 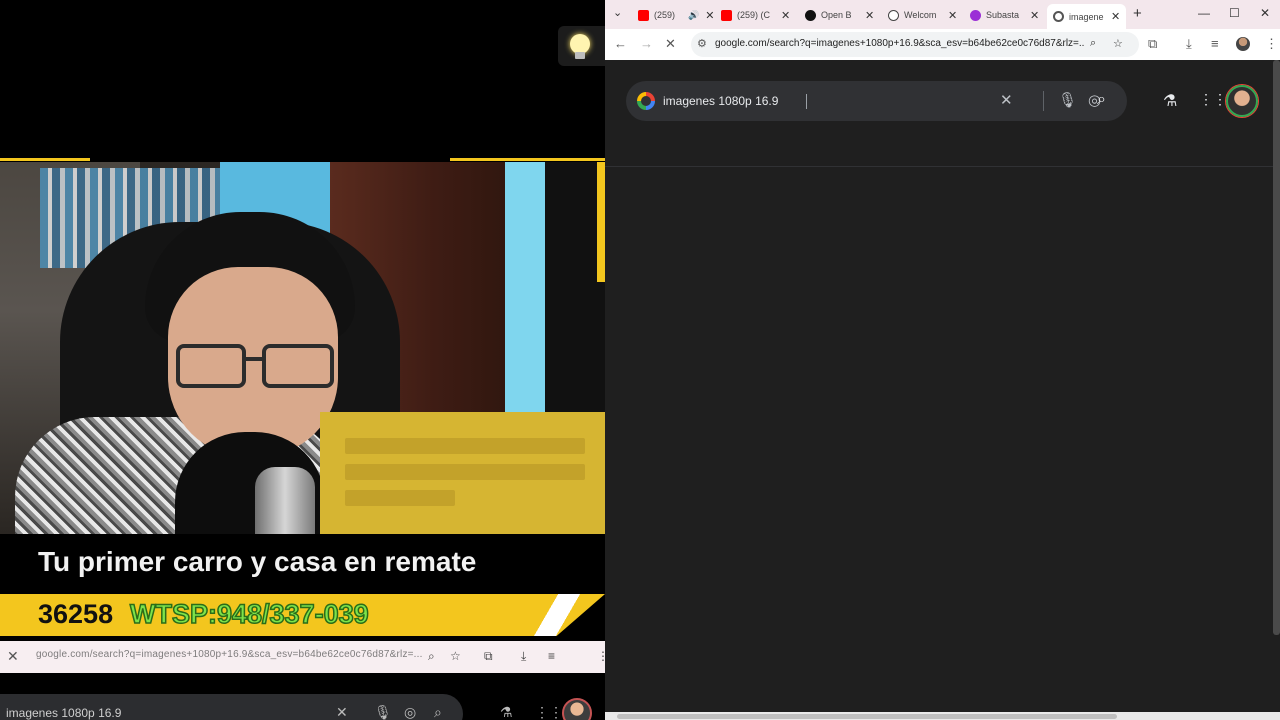 What do you see at coordinates (76, 614) in the screenshot?
I see `ticker-number: 36258` at bounding box center [76, 614].